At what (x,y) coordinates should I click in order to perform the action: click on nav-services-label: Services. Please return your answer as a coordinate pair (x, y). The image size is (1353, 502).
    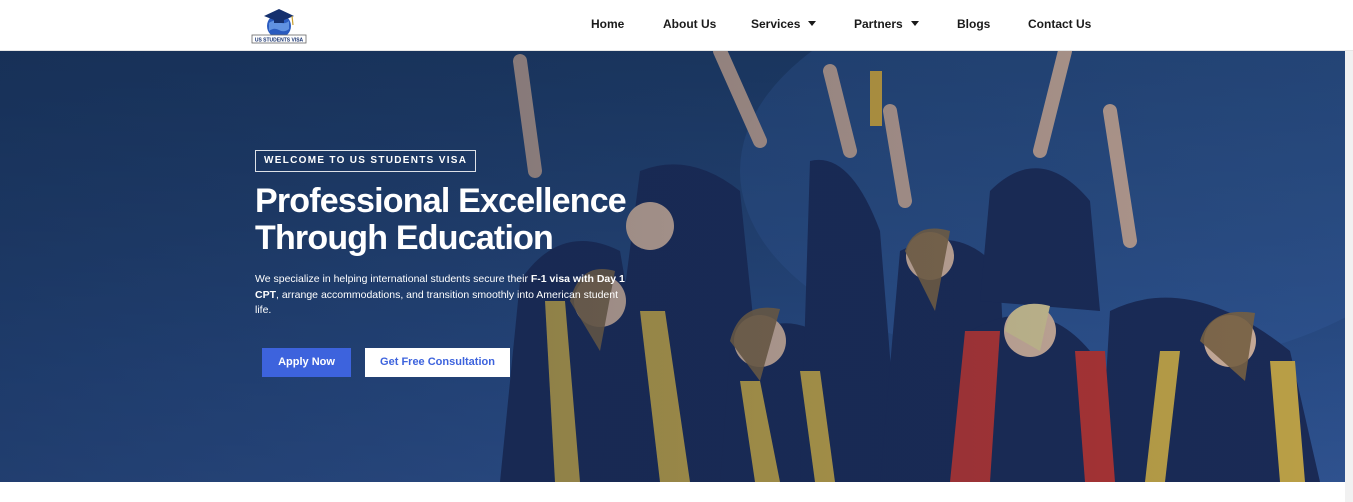
    Looking at the image, I should click on (776, 24).